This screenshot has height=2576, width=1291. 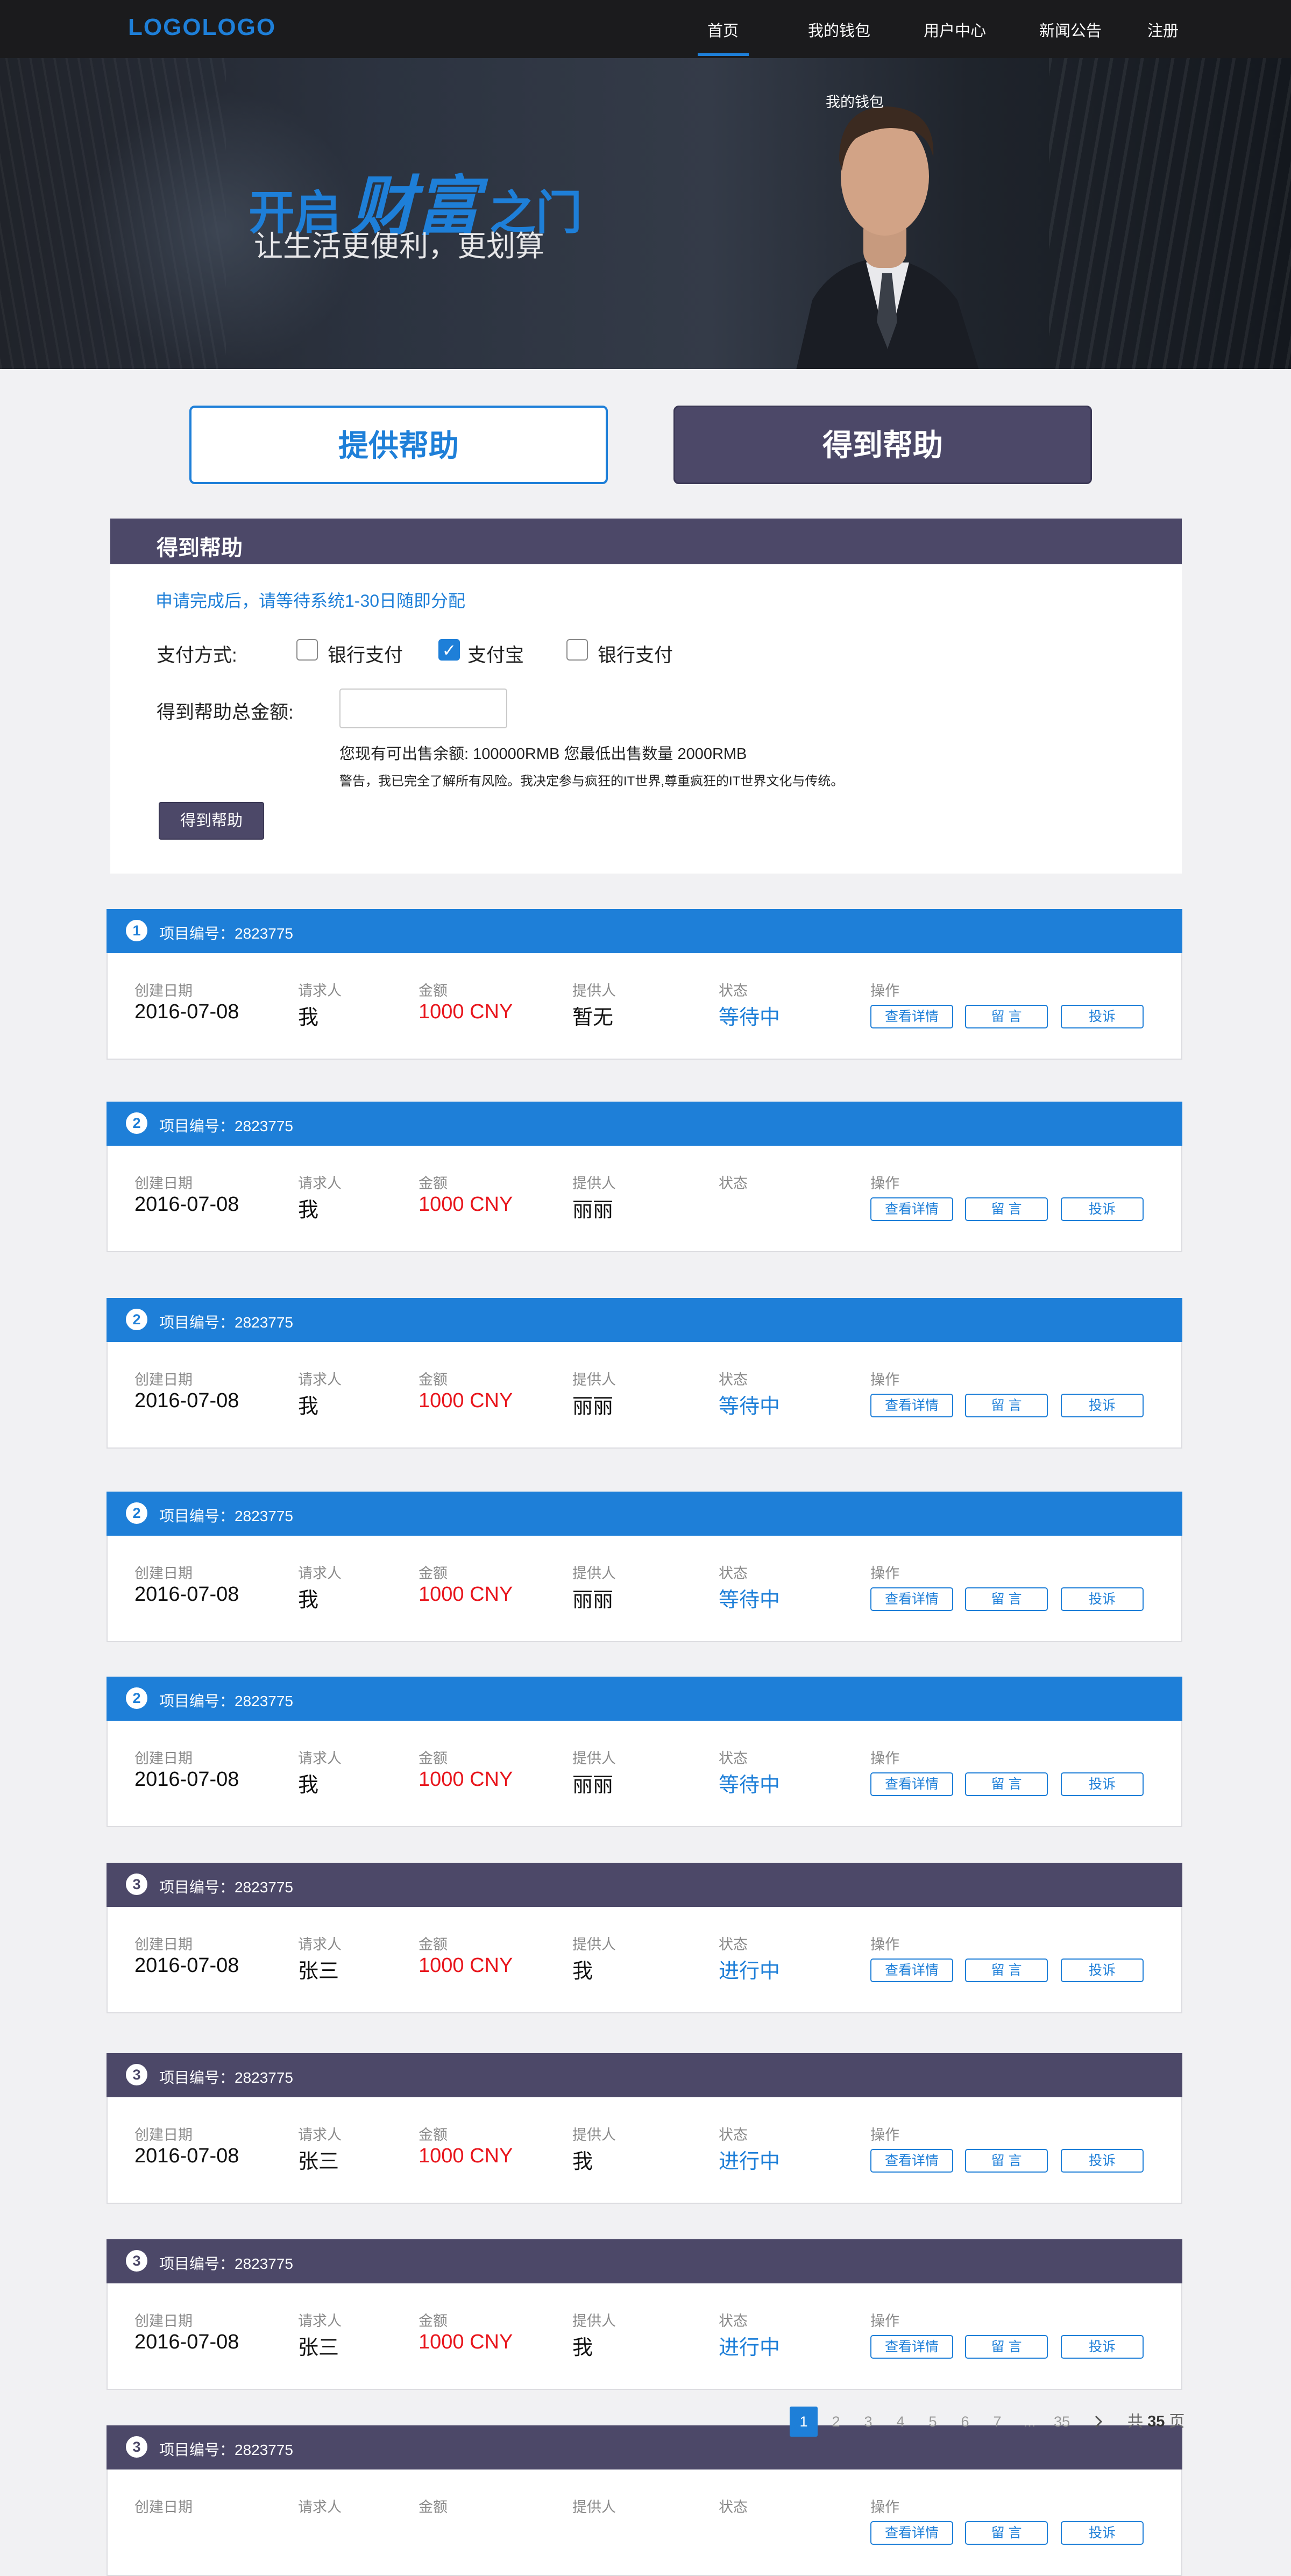 I want to click on order-requester: 张三, so click(x=318, y=1971).